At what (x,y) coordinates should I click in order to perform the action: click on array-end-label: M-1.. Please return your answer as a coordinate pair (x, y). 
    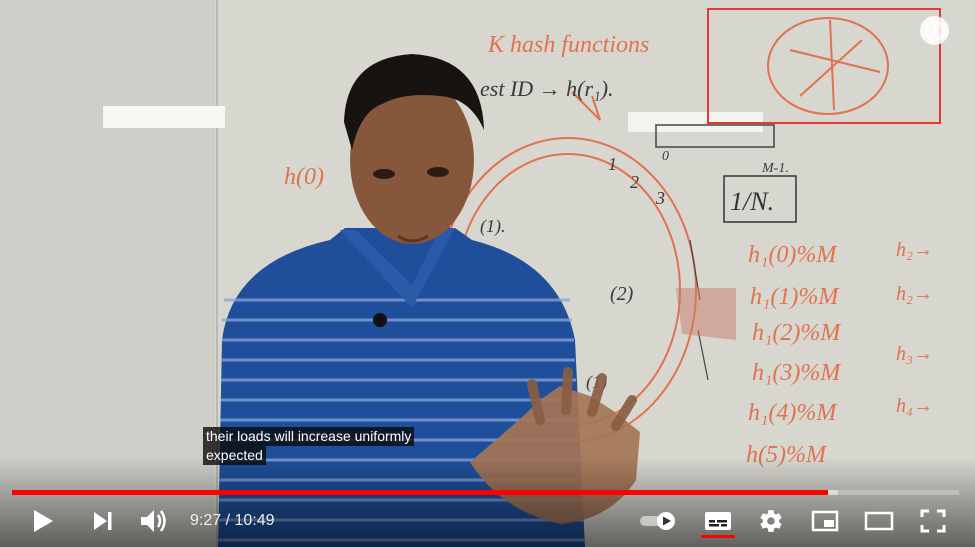
    Looking at the image, I should click on (775, 168).